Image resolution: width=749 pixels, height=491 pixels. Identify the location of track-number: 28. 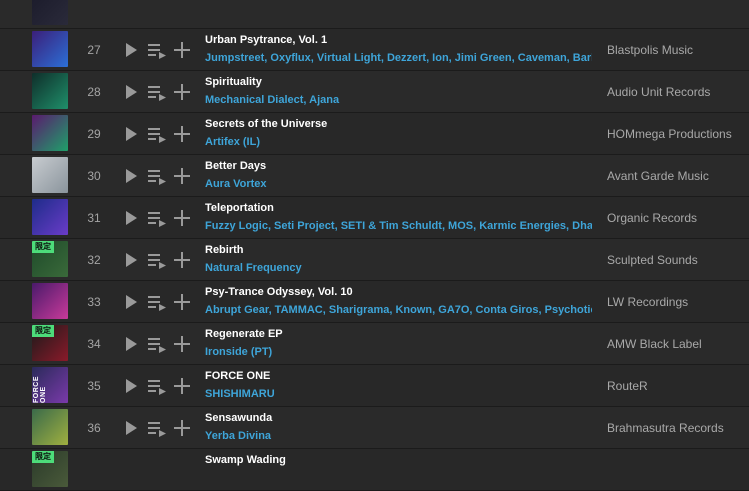
(94, 92).